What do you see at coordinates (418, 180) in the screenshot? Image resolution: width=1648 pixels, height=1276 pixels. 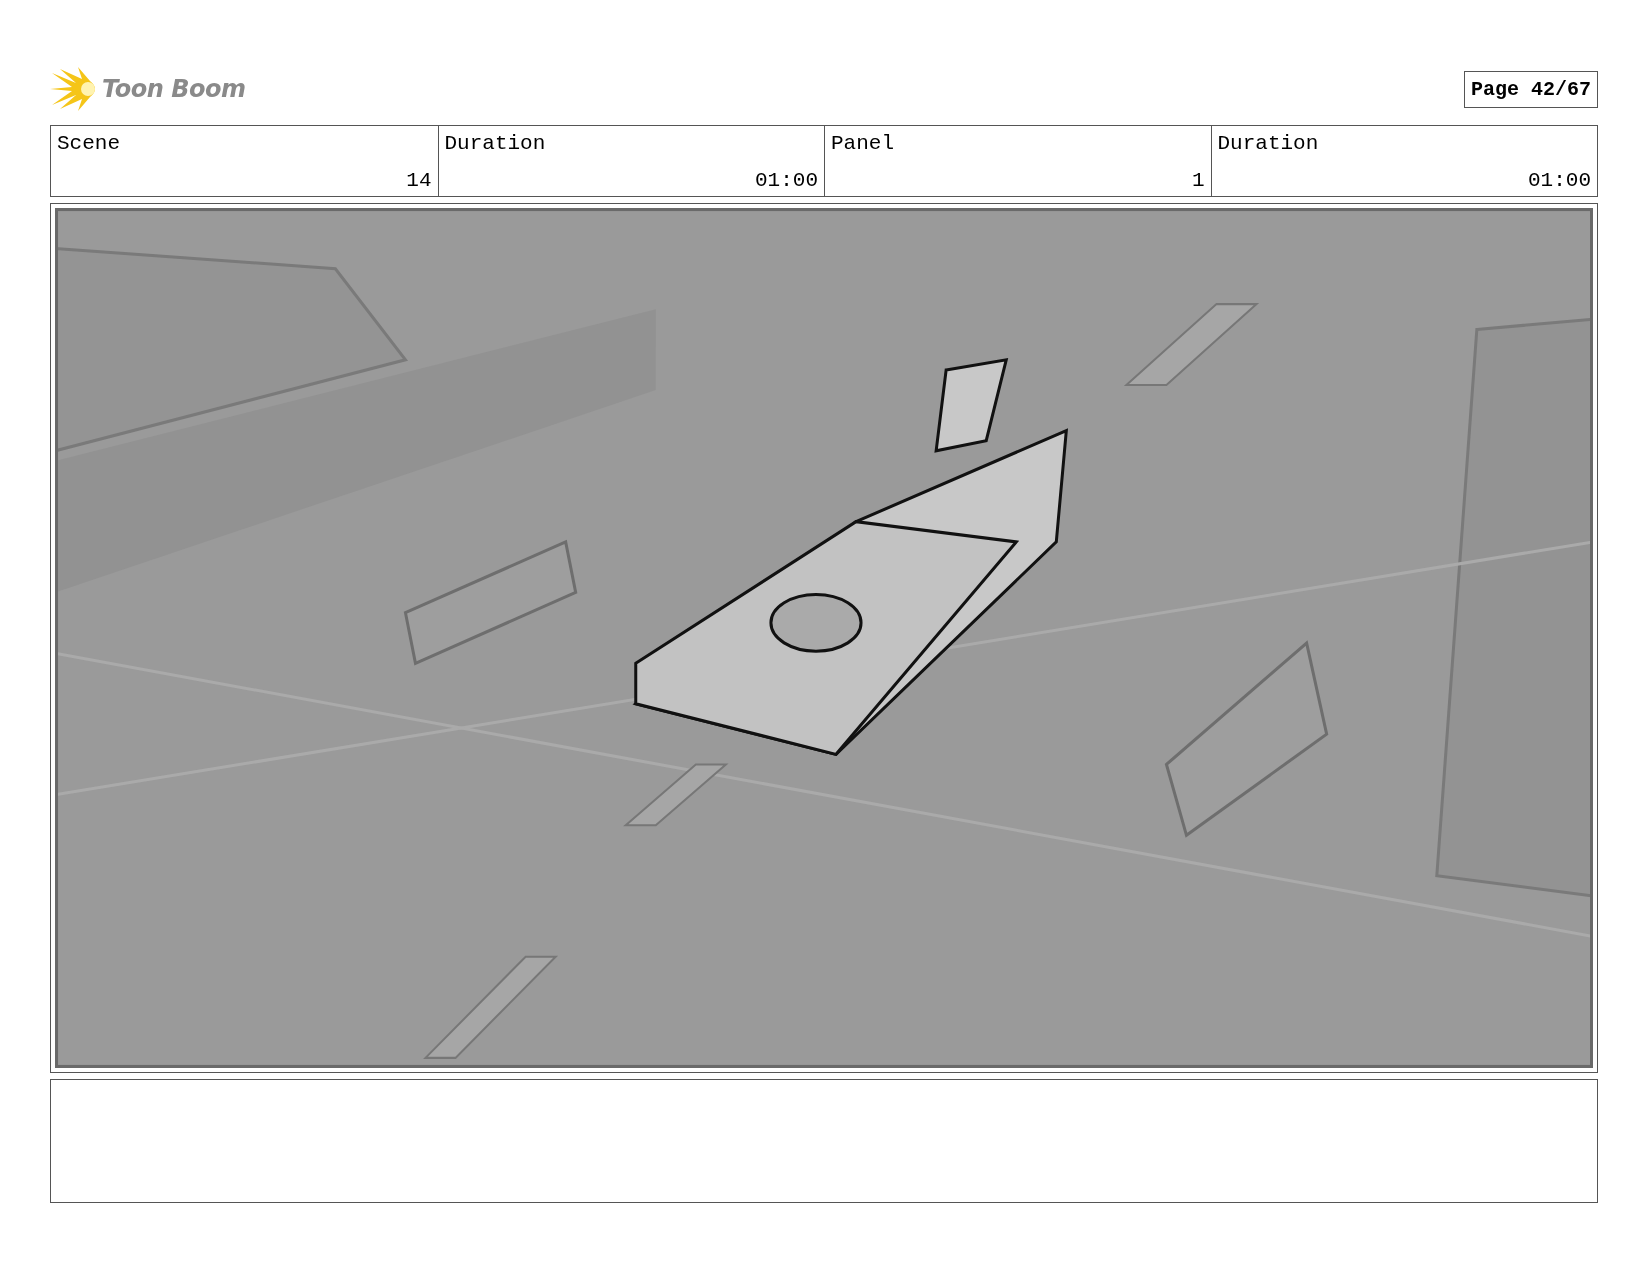 I see `table-cell-text: 14` at bounding box center [418, 180].